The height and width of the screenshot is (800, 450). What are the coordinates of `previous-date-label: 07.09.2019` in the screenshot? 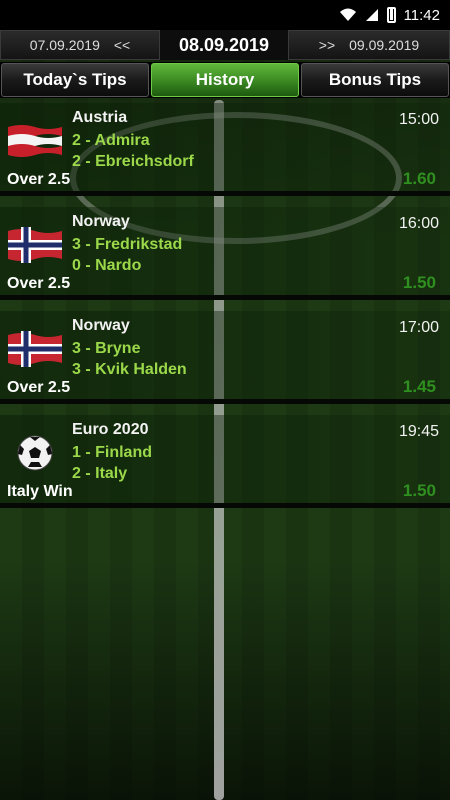 It's located at (64, 45).